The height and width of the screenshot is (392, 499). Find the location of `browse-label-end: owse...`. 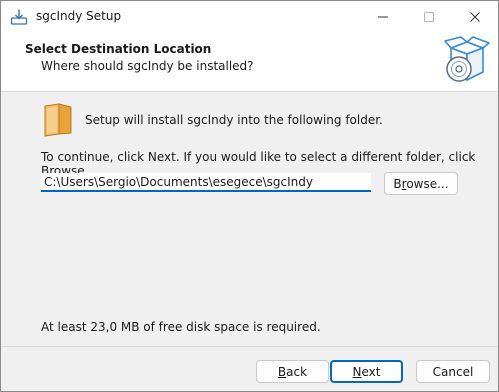

browse-label-end: owse... is located at coordinates (427, 183).